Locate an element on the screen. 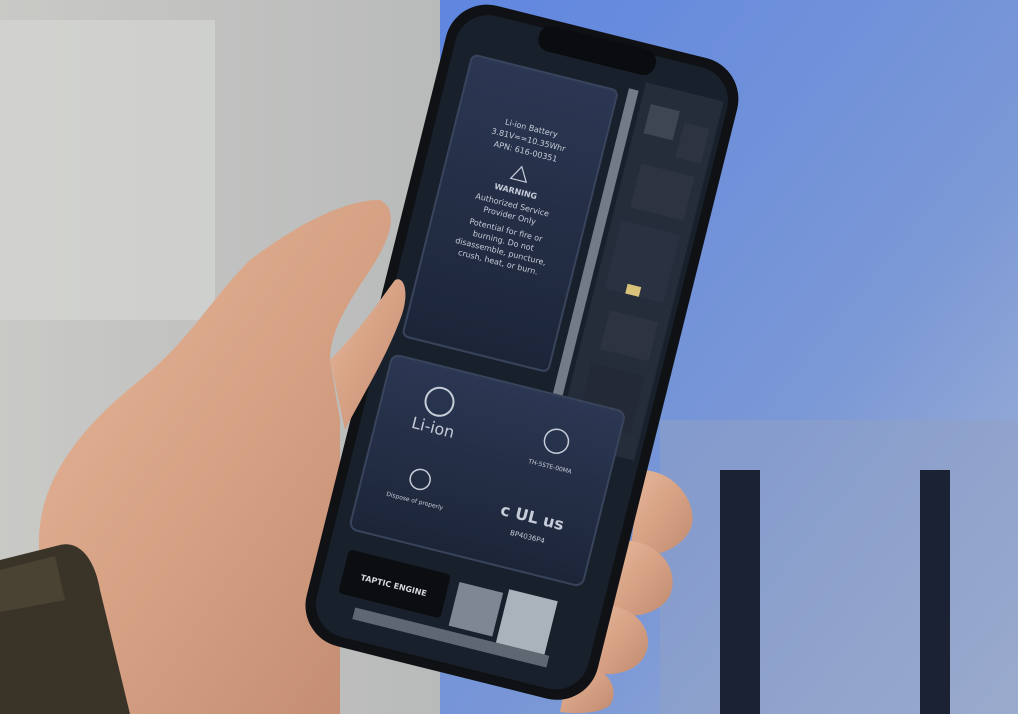 Image resolution: width=1018 pixels, height=714 pixels. background-table-leg-left is located at coordinates (740, 592).